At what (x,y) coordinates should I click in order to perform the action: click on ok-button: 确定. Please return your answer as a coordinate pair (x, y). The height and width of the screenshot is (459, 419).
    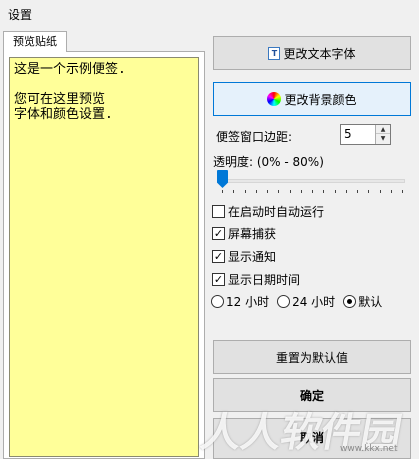
    Looking at the image, I should click on (312, 395).